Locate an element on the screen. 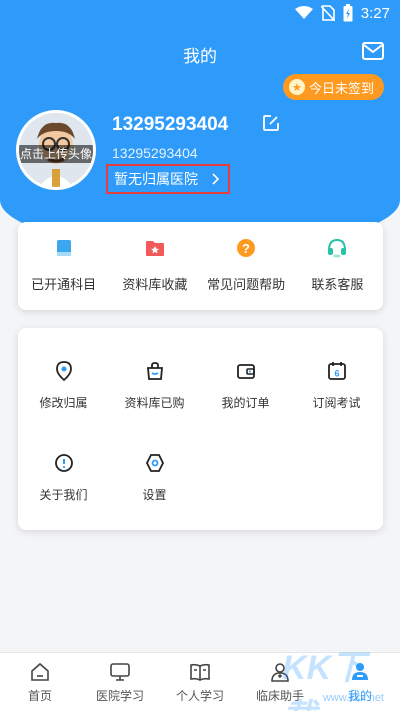 This screenshot has width=400, height=711. bag-icon is located at coordinates (154, 371).